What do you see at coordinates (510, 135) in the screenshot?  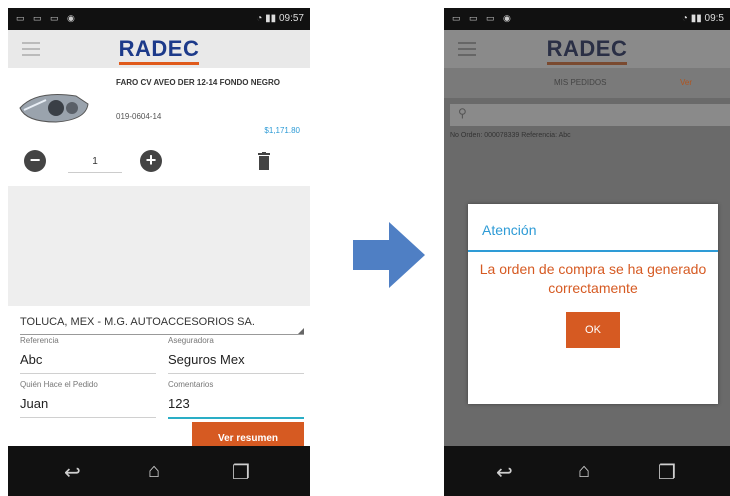 I see `order-row: No Orden: 000078339 Referencia: Abc` at bounding box center [510, 135].